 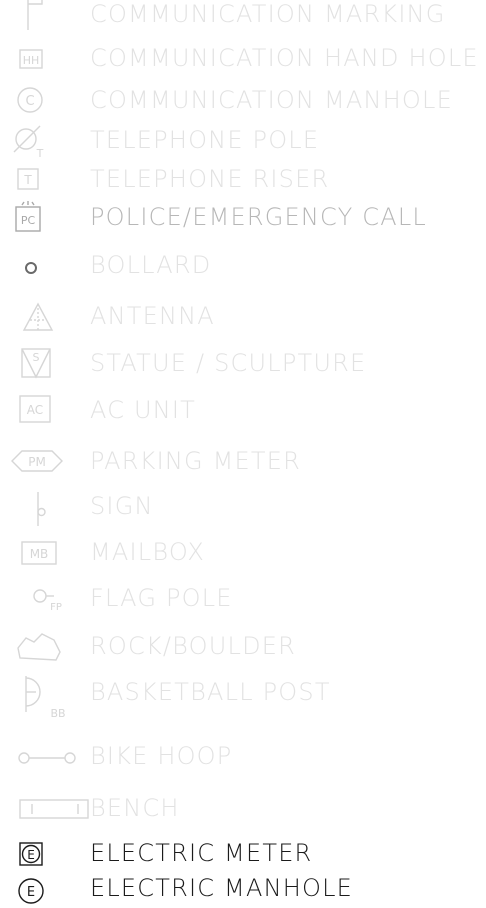 I want to click on legend-row: E ELECTRIC MANHOLE, so click(x=243, y=888).